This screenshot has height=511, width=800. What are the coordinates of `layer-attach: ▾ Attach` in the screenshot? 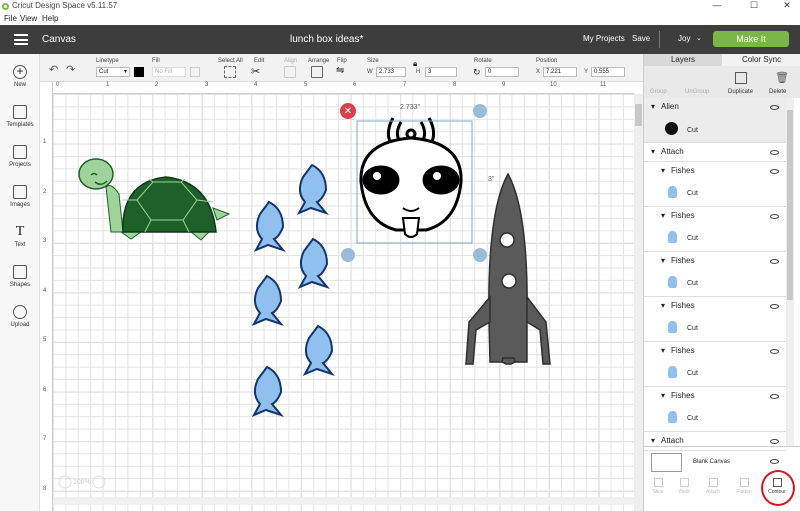 It's located at (715, 152).